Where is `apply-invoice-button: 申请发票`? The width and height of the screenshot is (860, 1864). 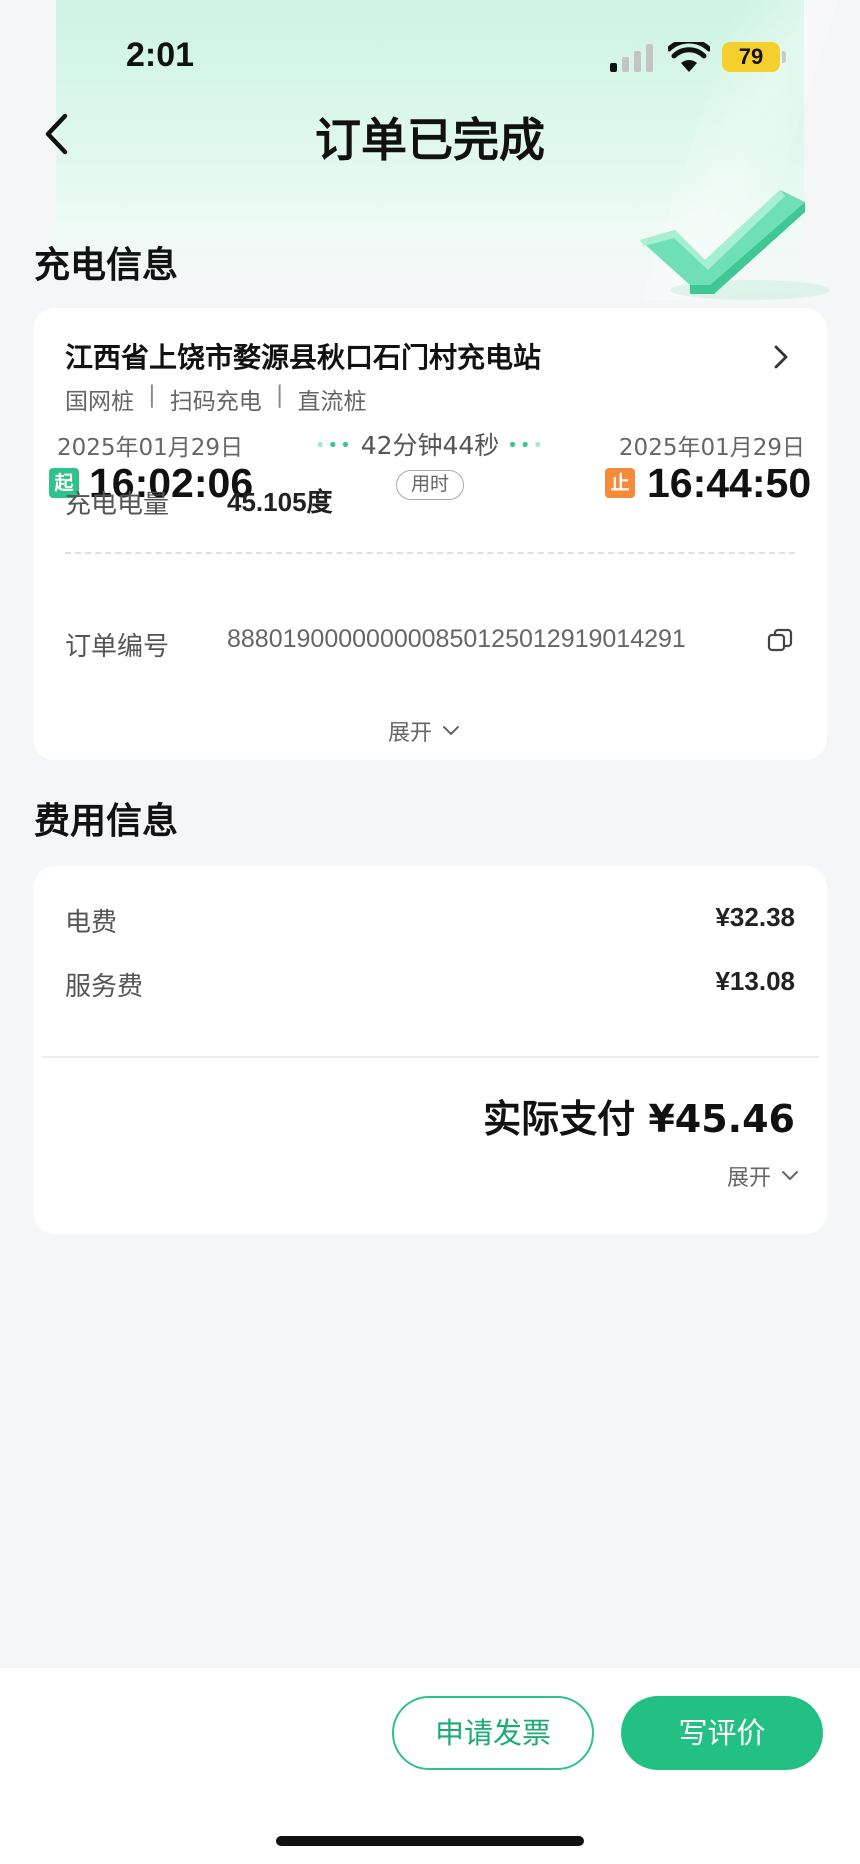 apply-invoice-button: 申请发票 is located at coordinates (493, 1733).